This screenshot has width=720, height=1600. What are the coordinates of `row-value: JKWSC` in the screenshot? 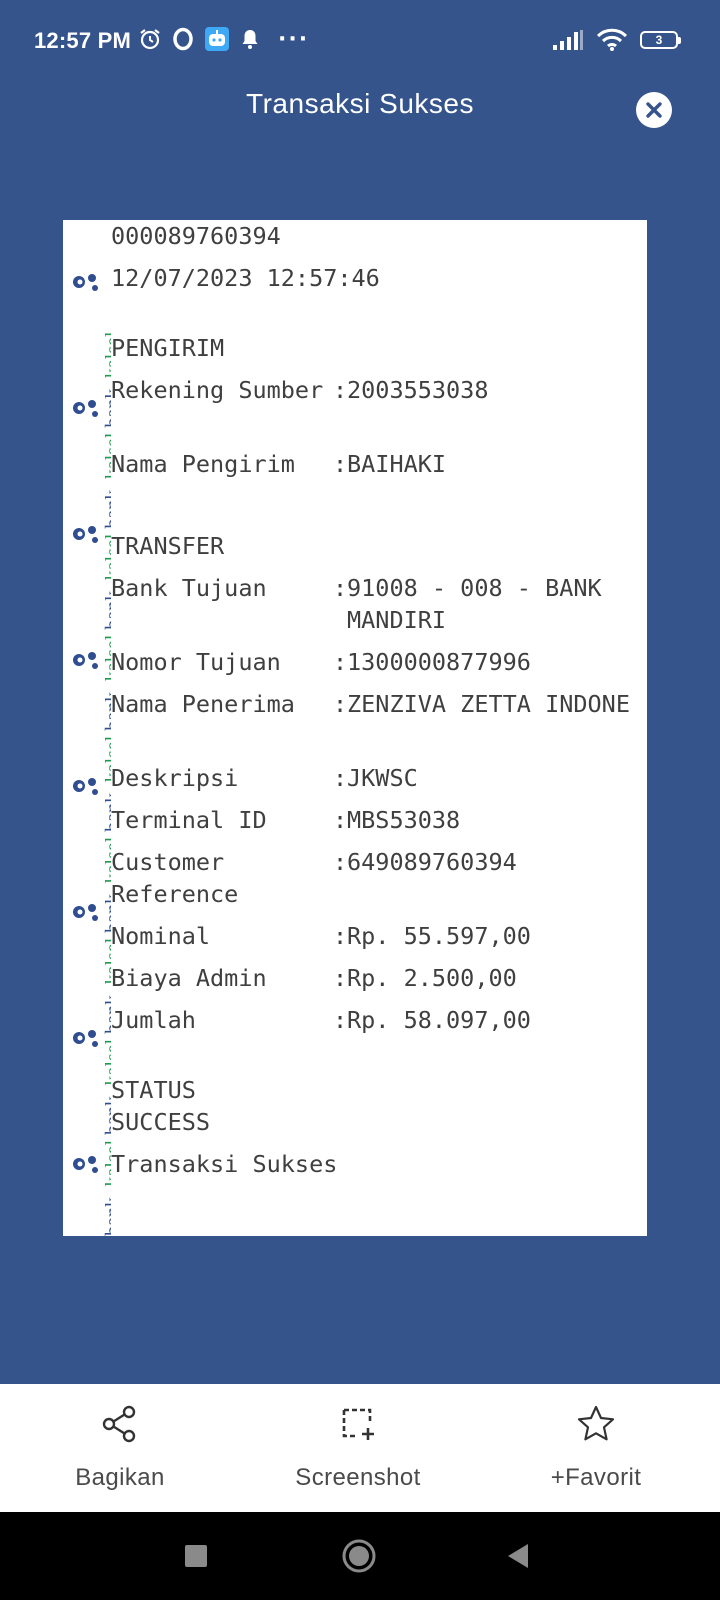 It's located at (382, 778).